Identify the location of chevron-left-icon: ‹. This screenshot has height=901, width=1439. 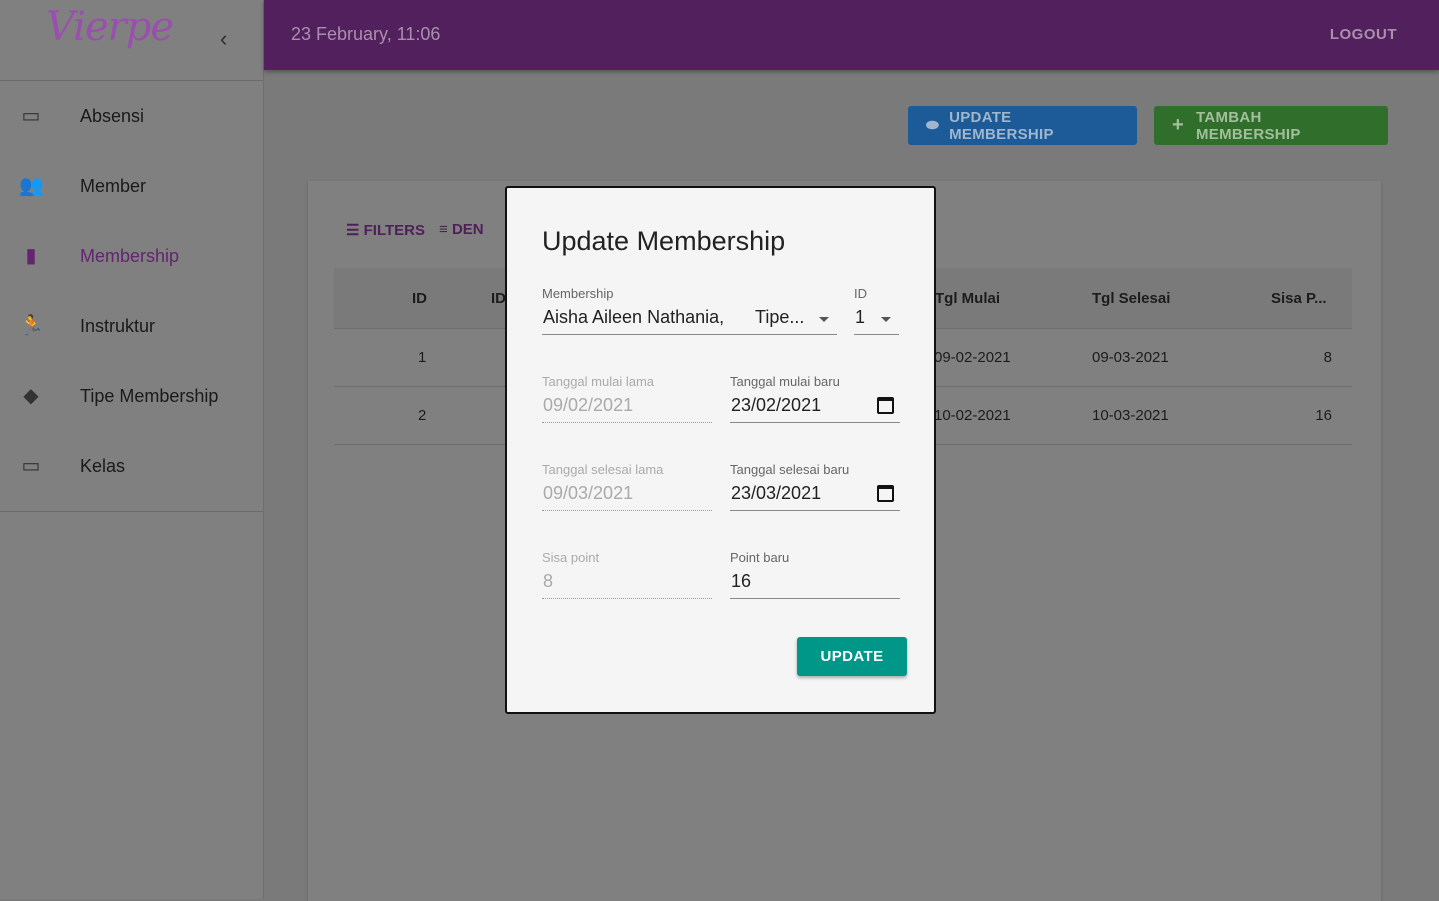
(223, 39).